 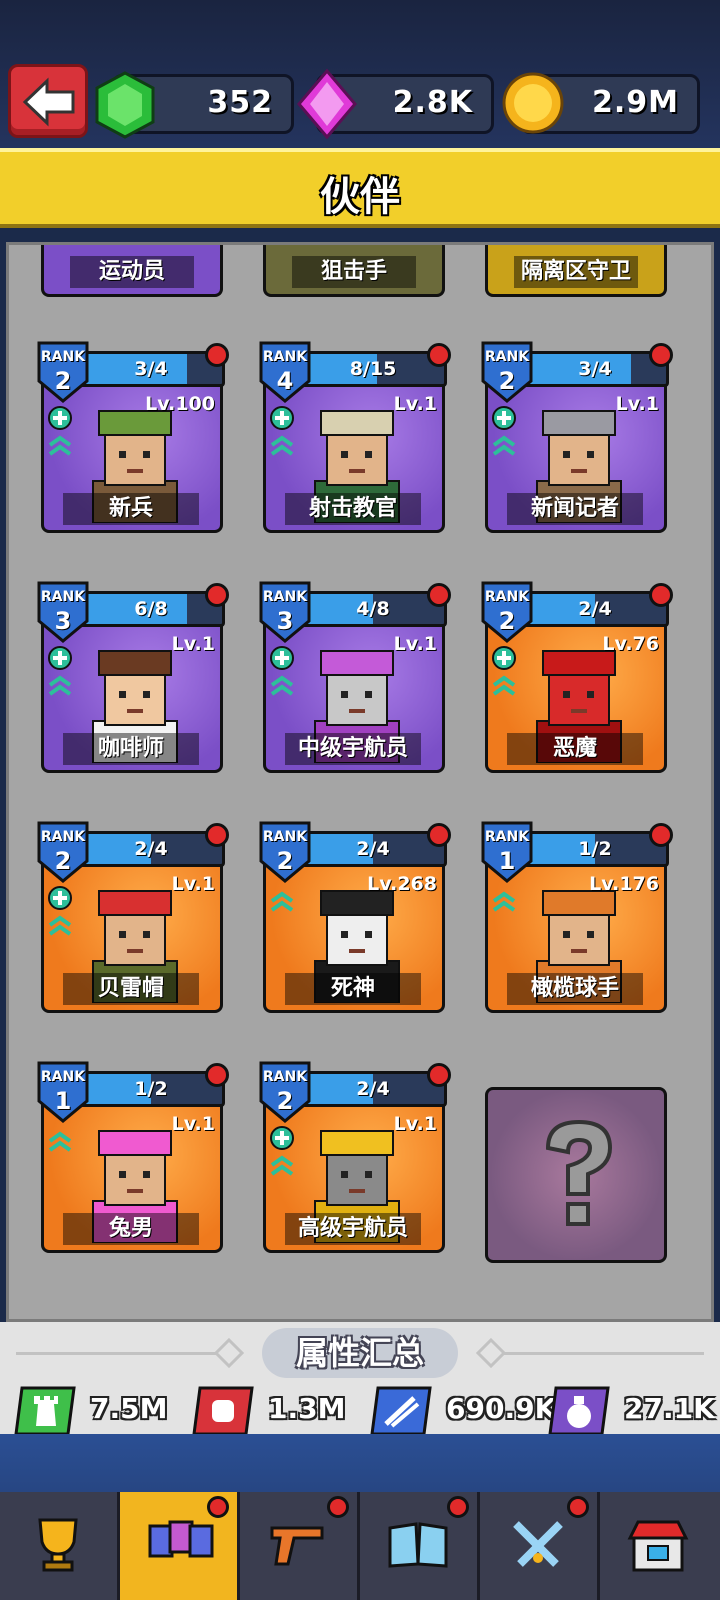 What do you see at coordinates (116, 1353) in the screenshot?
I see `divider` at bounding box center [116, 1353].